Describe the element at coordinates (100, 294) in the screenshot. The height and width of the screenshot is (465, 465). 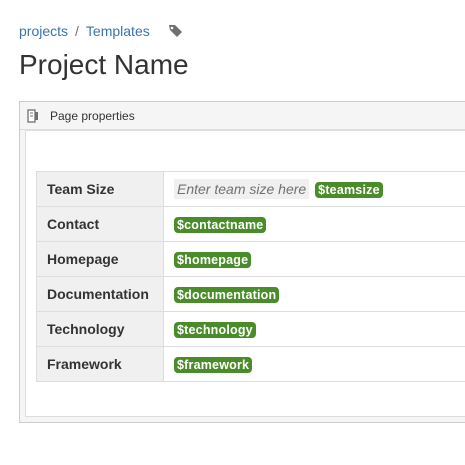
I see `property-key-documentation: Documentation` at that location.